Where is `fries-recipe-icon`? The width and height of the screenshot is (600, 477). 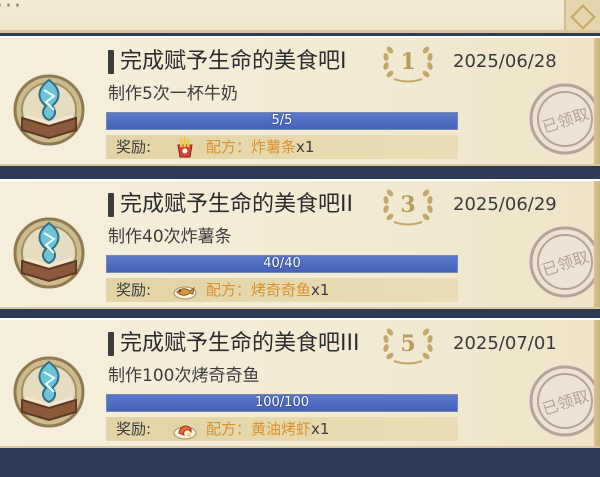 fries-recipe-icon is located at coordinates (185, 147).